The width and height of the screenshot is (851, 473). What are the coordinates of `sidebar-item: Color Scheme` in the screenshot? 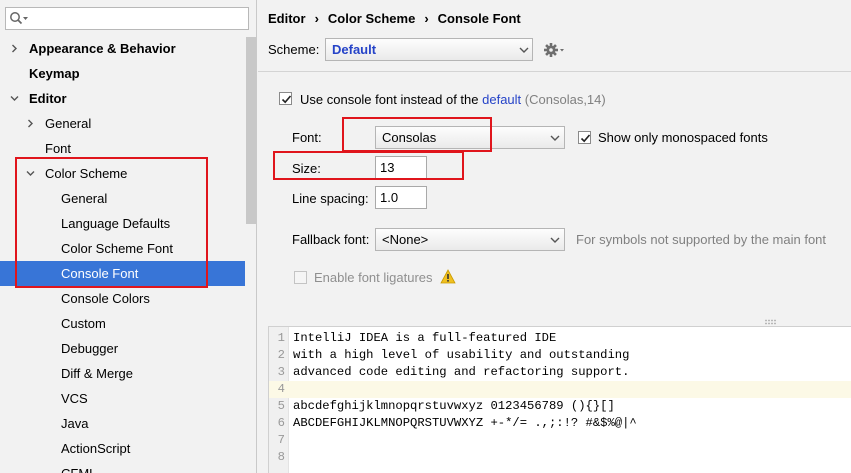 It's located at (128, 173).